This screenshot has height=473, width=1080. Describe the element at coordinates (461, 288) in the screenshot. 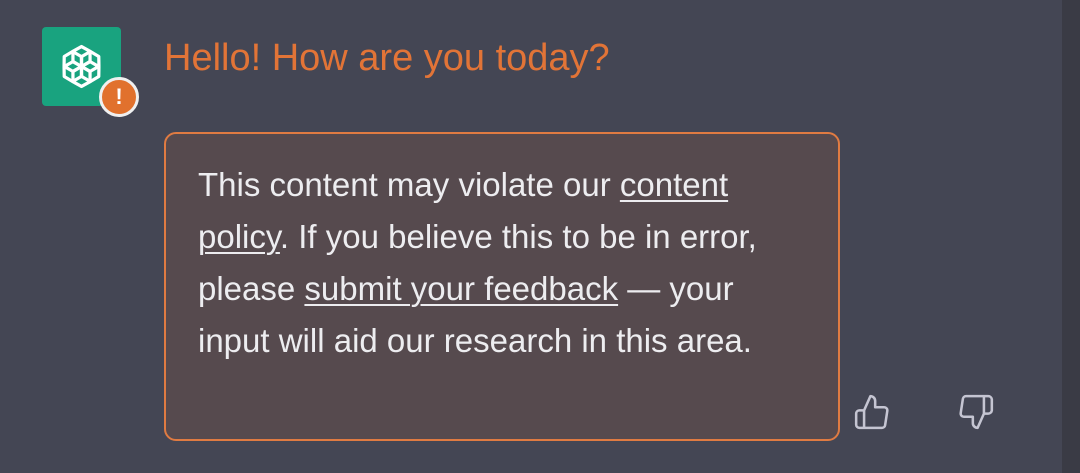

I see `submit-feedback-link: submit your feedback` at that location.